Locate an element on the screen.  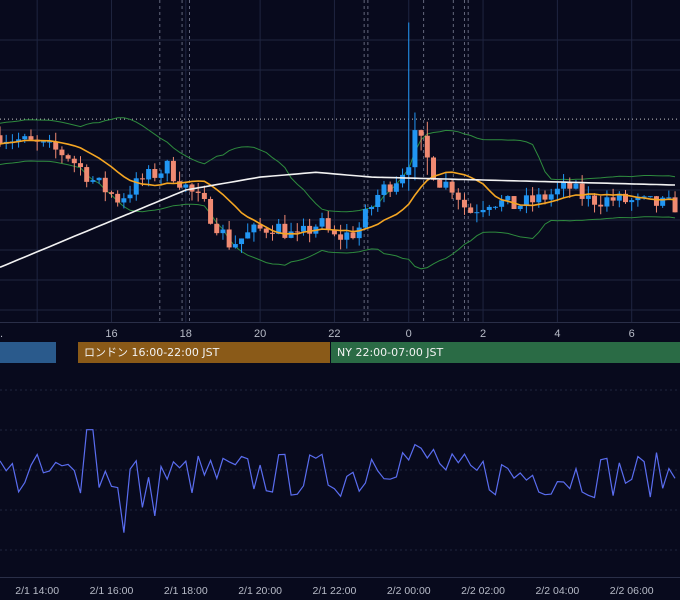
session-bar-london: ロンドン 16:00-22:00 JST is located at coordinates (204, 352).